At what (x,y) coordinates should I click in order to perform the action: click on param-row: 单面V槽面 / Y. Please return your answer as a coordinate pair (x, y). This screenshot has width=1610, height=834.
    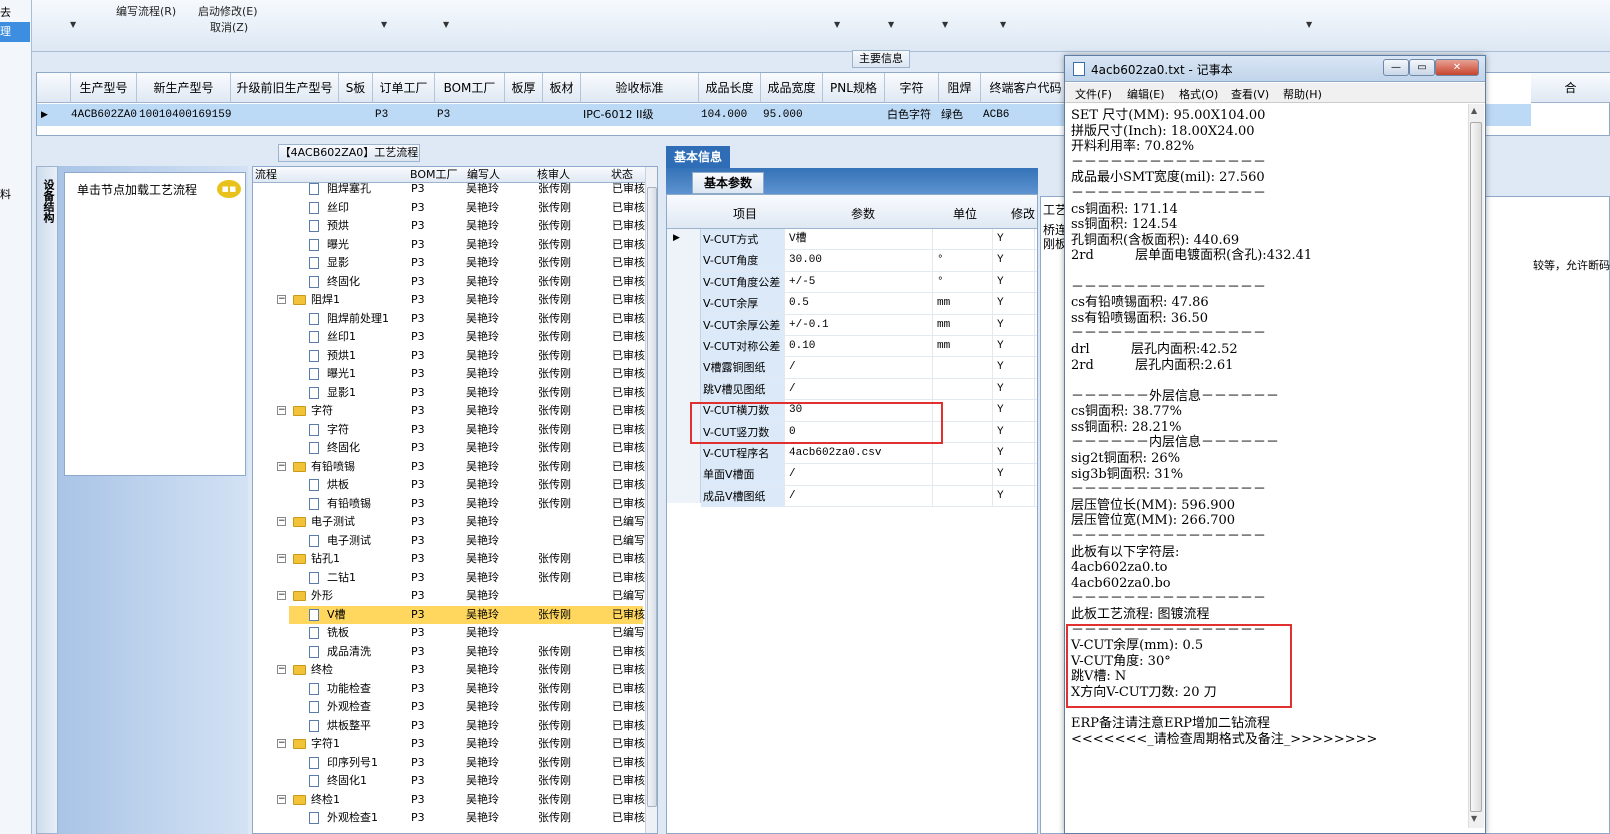
    Looking at the image, I should click on (869, 475).